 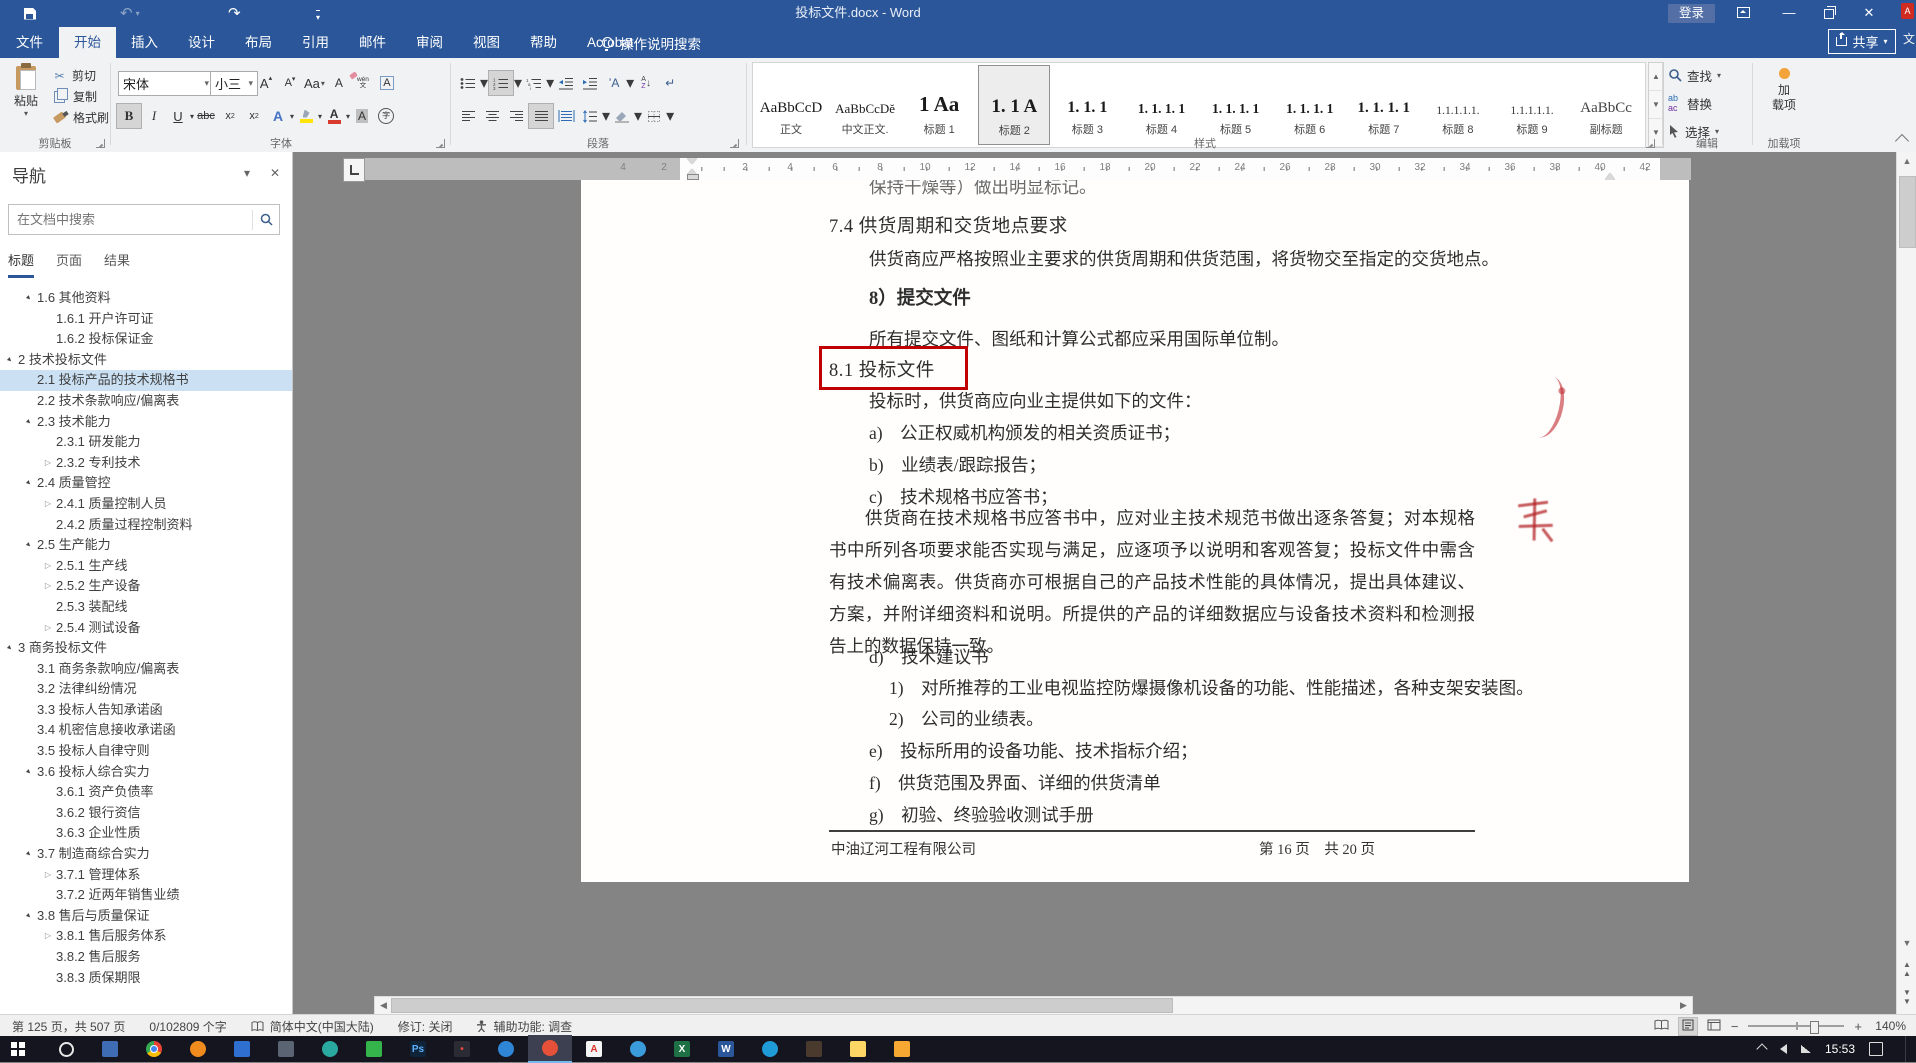 I want to click on scroll-down-icon: ▼, so click(x=1906, y=943).